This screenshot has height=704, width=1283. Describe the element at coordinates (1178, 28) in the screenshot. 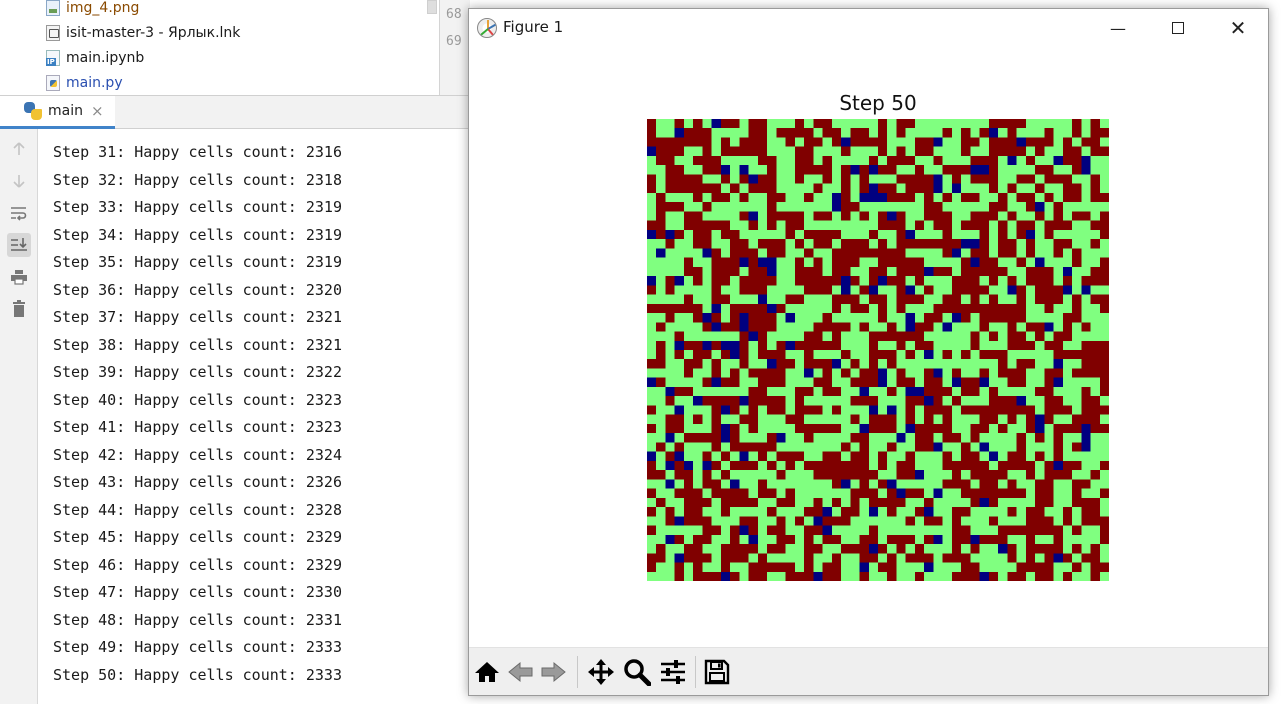

I see `maximize-button` at that location.